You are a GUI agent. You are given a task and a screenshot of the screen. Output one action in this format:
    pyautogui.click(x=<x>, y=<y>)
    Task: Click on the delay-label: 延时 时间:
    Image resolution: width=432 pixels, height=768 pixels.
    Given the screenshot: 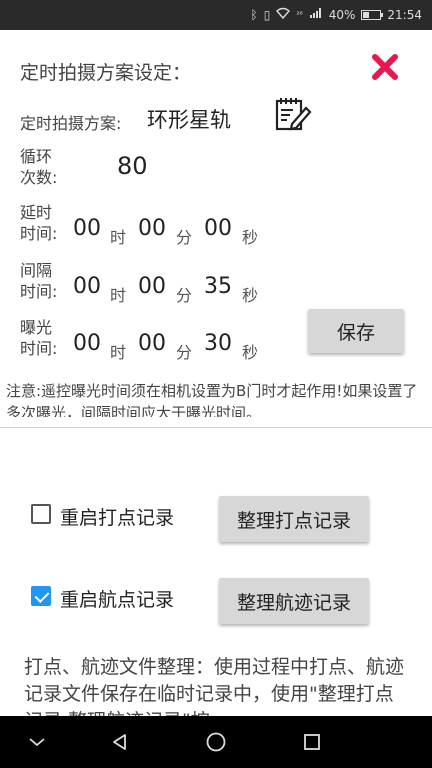 What is the action you would take?
    pyautogui.click(x=38, y=223)
    